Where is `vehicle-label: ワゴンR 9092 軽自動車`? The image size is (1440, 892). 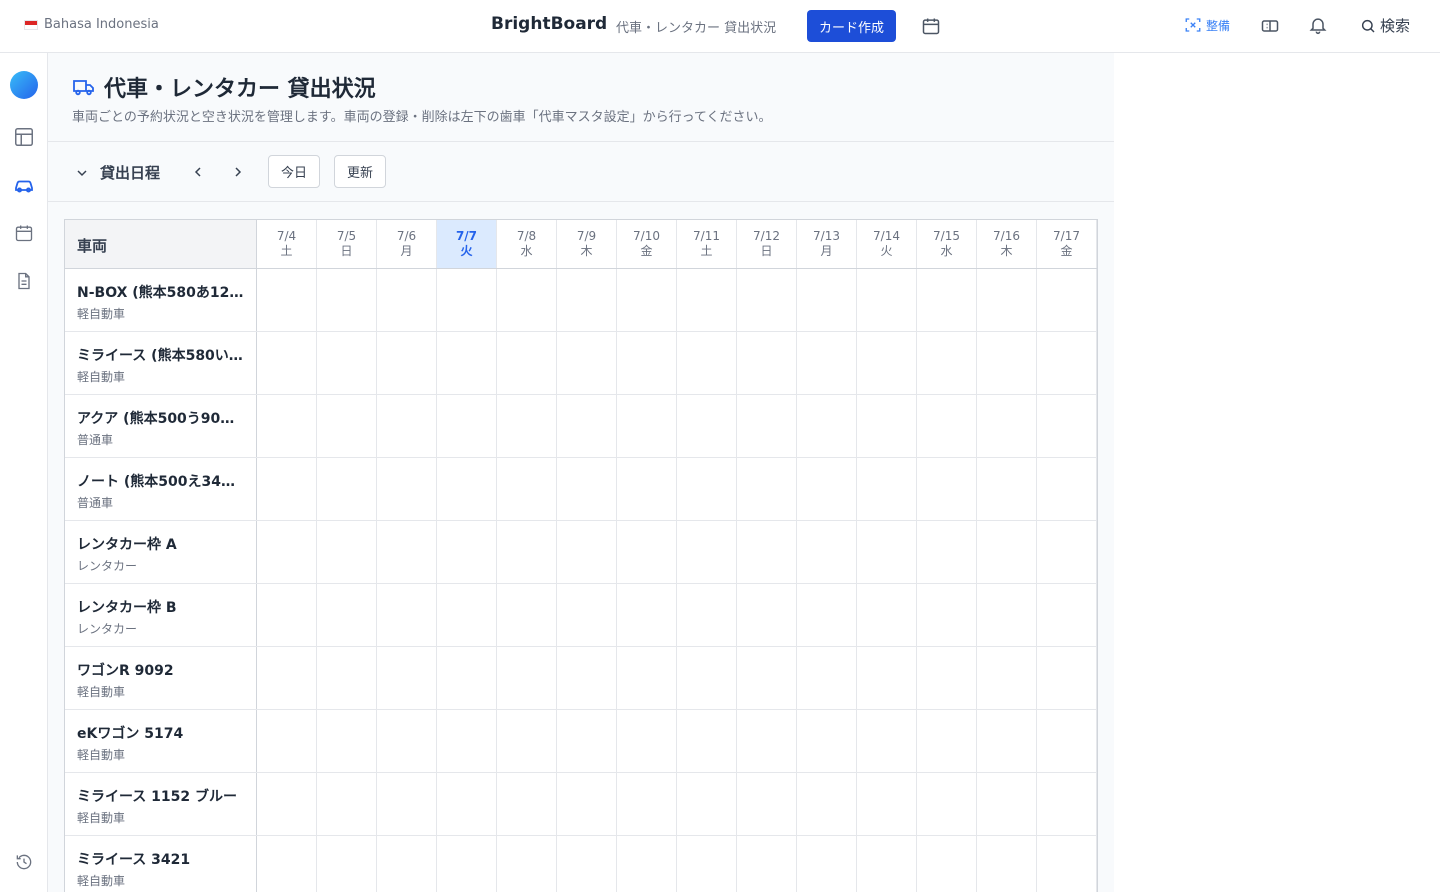
vehicle-label: ワゴンR 9092 軽自動車 is located at coordinates (161, 678).